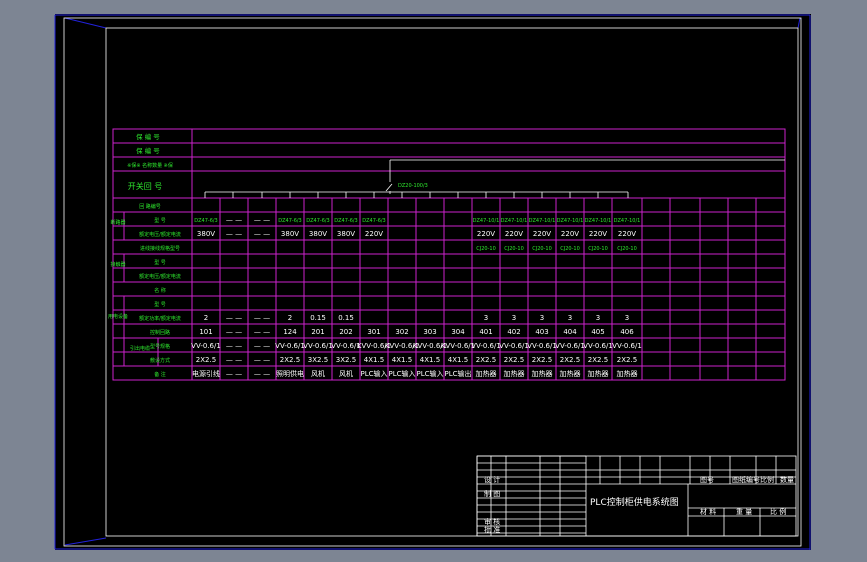 The height and width of the screenshot is (562, 867). I want to click on row-label-2: 额定电压/额定电流, so click(160, 234).